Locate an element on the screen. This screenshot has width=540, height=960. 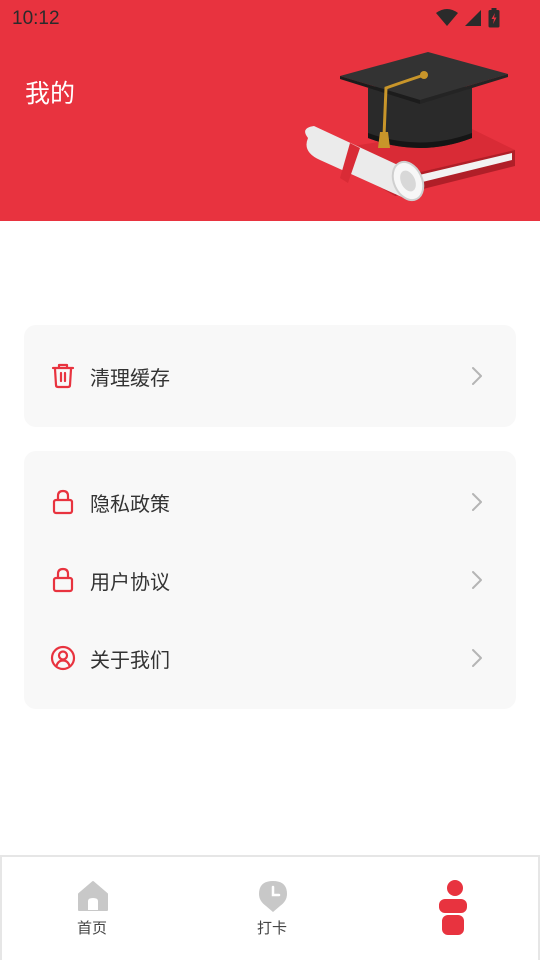
nav-mine is located at coordinates (452, 907).